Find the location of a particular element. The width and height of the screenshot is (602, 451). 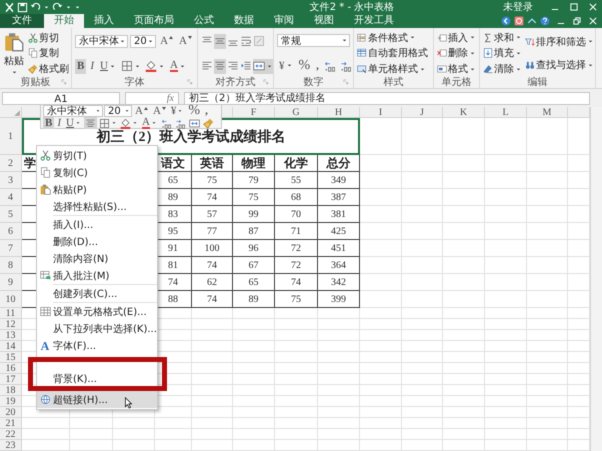

table-cell: 96 is located at coordinates (254, 248).